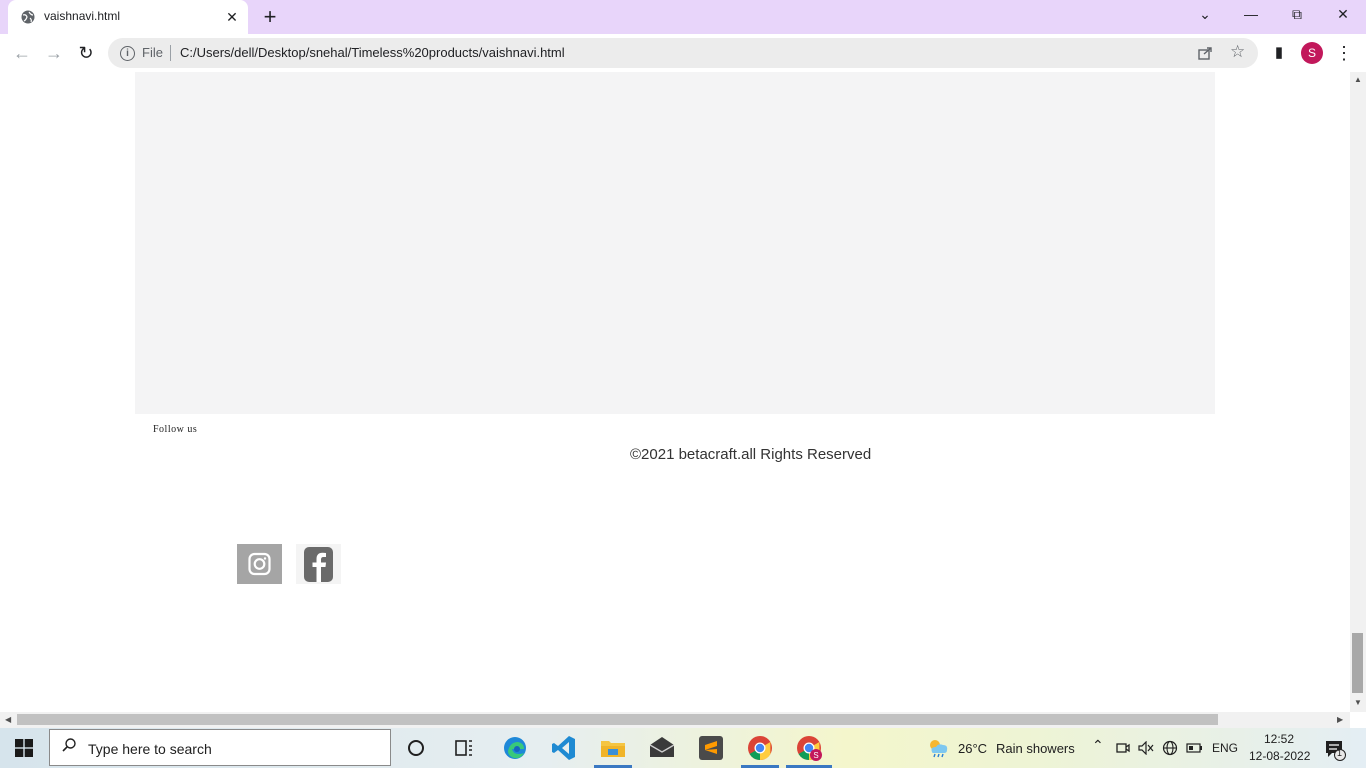 The height and width of the screenshot is (768, 1366). I want to click on bookmark-star-icon: ☆, so click(1237, 52).